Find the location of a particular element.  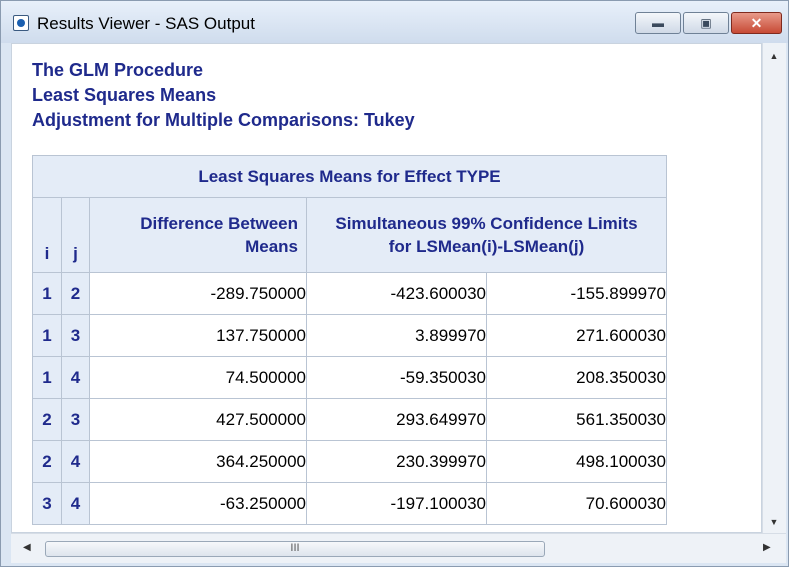

minimize-icon: ▬ is located at coordinates (658, 23).